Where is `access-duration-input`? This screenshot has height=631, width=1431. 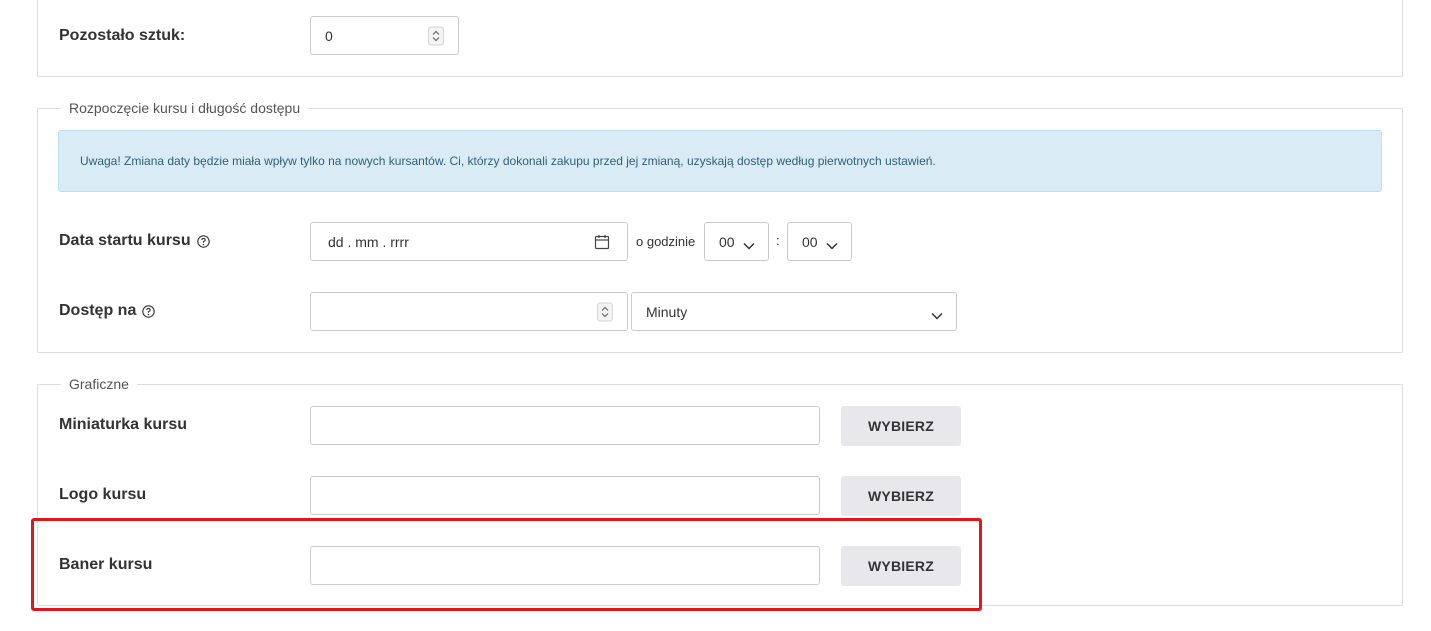 access-duration-input is located at coordinates (469, 311).